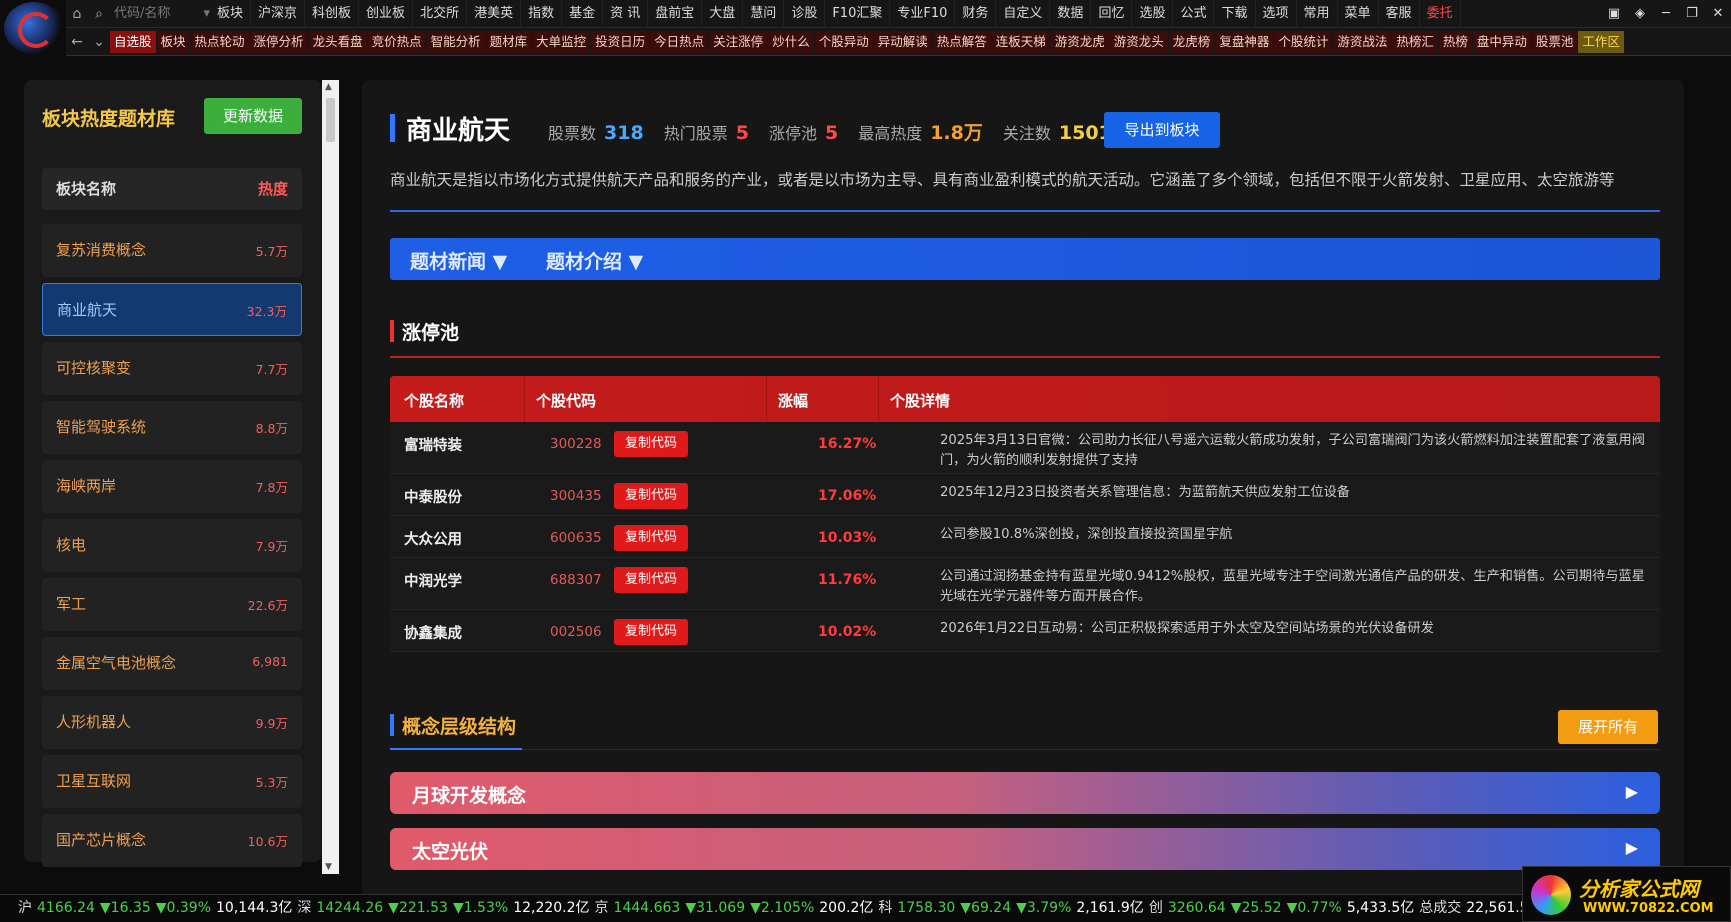 This screenshot has height=922, width=1731. What do you see at coordinates (1358, 14) in the screenshot?
I see `menu-item: 菜单` at bounding box center [1358, 14].